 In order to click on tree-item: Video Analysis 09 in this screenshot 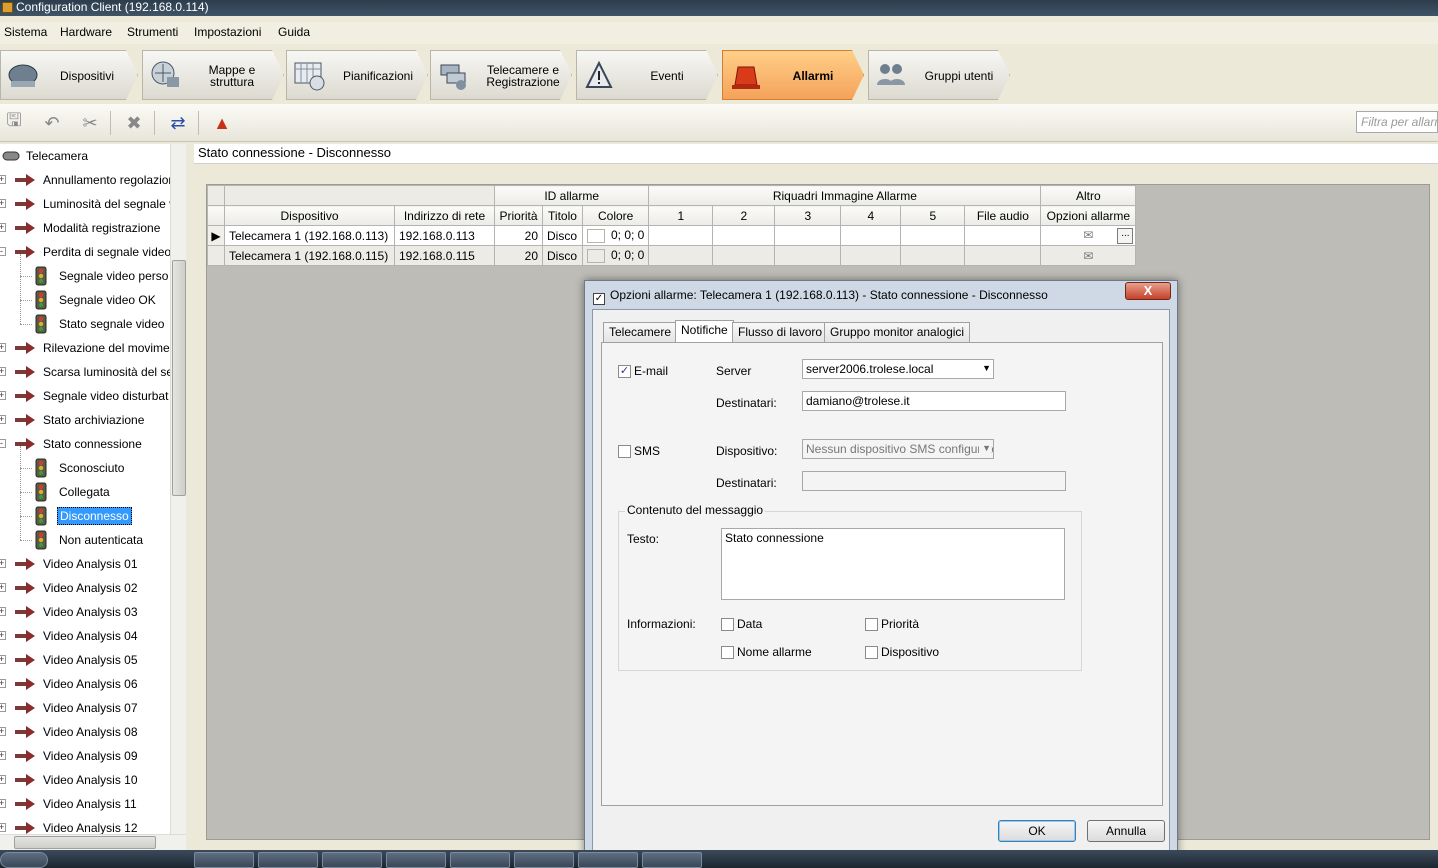, I will do `click(77, 756)`.